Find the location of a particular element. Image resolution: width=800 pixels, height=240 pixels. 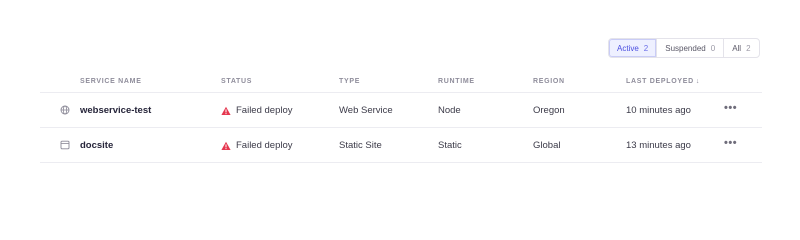

service-runtime: Static is located at coordinates (450, 145).